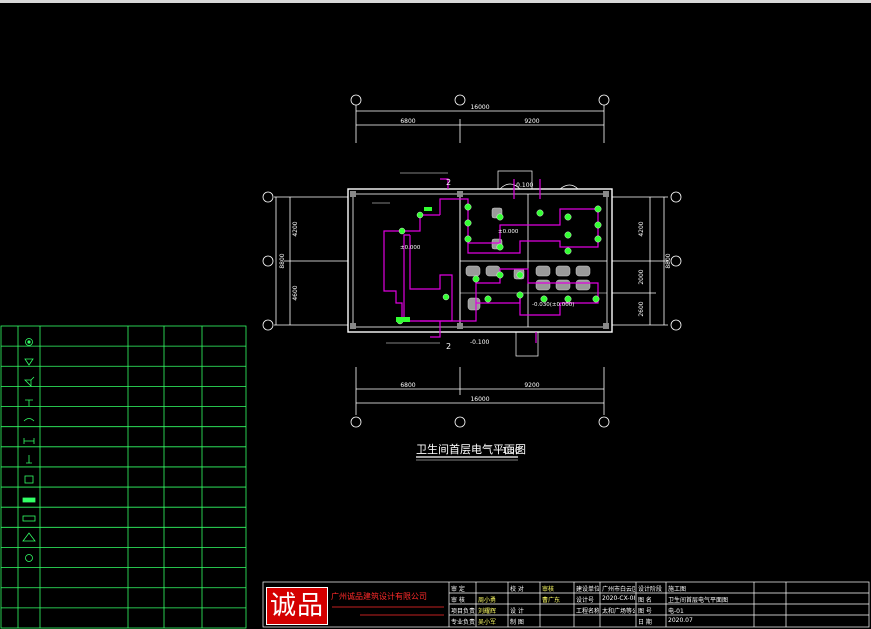  Describe the element at coordinates (517, 589) in the screenshot. I see `title-block-cell: 校 对` at that location.